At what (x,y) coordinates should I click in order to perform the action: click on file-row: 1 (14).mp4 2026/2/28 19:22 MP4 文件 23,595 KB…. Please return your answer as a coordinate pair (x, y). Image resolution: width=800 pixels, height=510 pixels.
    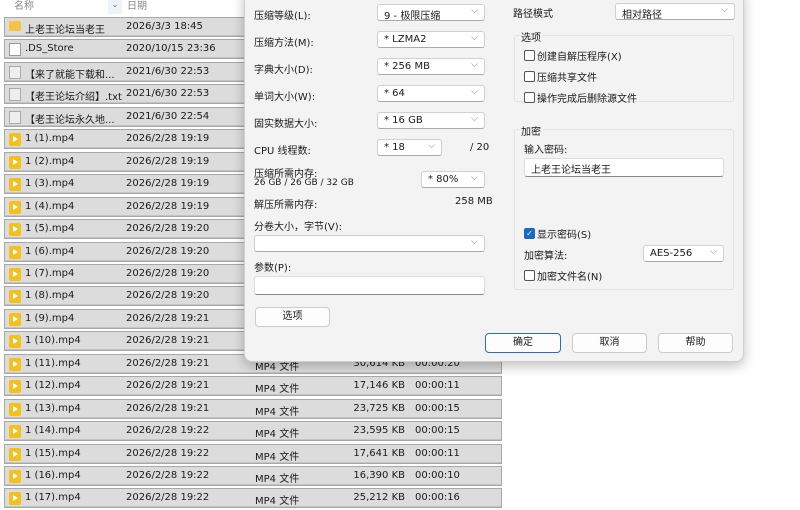
    Looking at the image, I should click on (253, 431).